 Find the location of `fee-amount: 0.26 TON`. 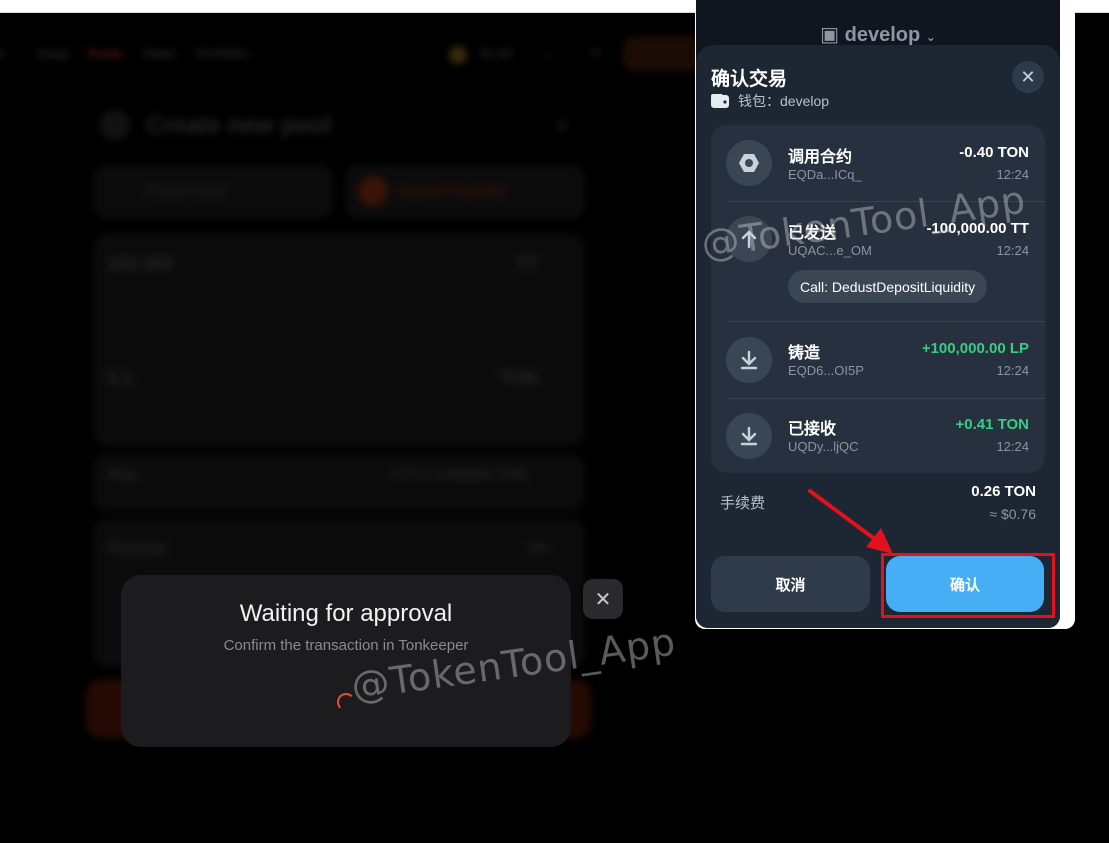

fee-amount: 0.26 TON is located at coordinates (1003, 491).